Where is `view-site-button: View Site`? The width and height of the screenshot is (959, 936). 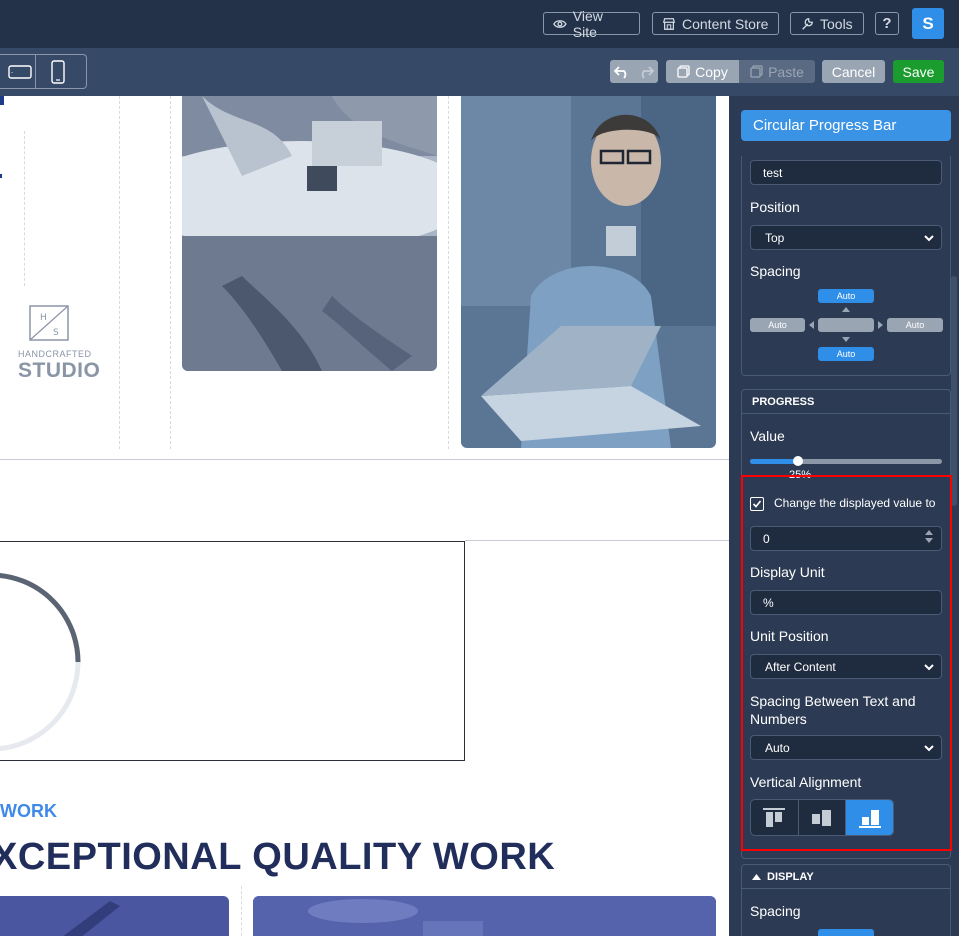
view-site-button: View Site is located at coordinates (591, 24).